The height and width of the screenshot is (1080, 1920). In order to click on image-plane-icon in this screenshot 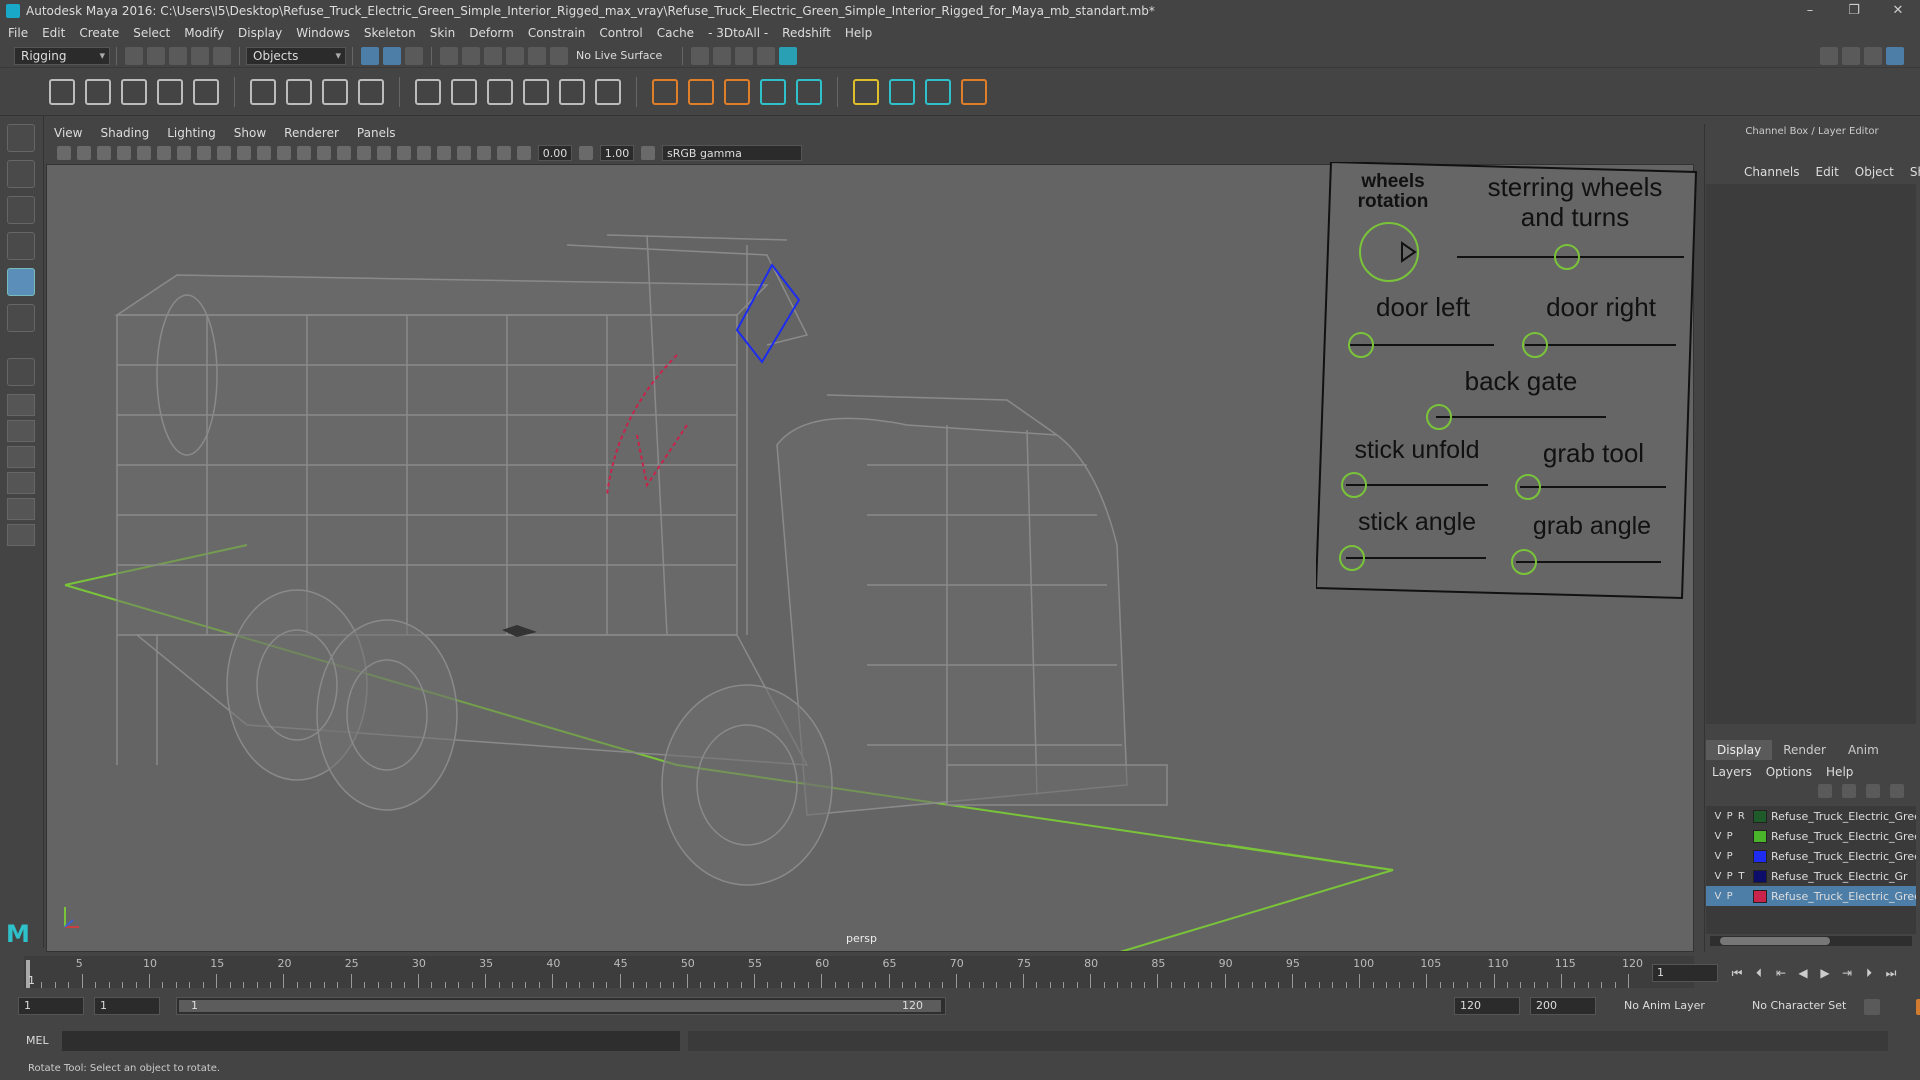, I will do `click(124, 153)`.